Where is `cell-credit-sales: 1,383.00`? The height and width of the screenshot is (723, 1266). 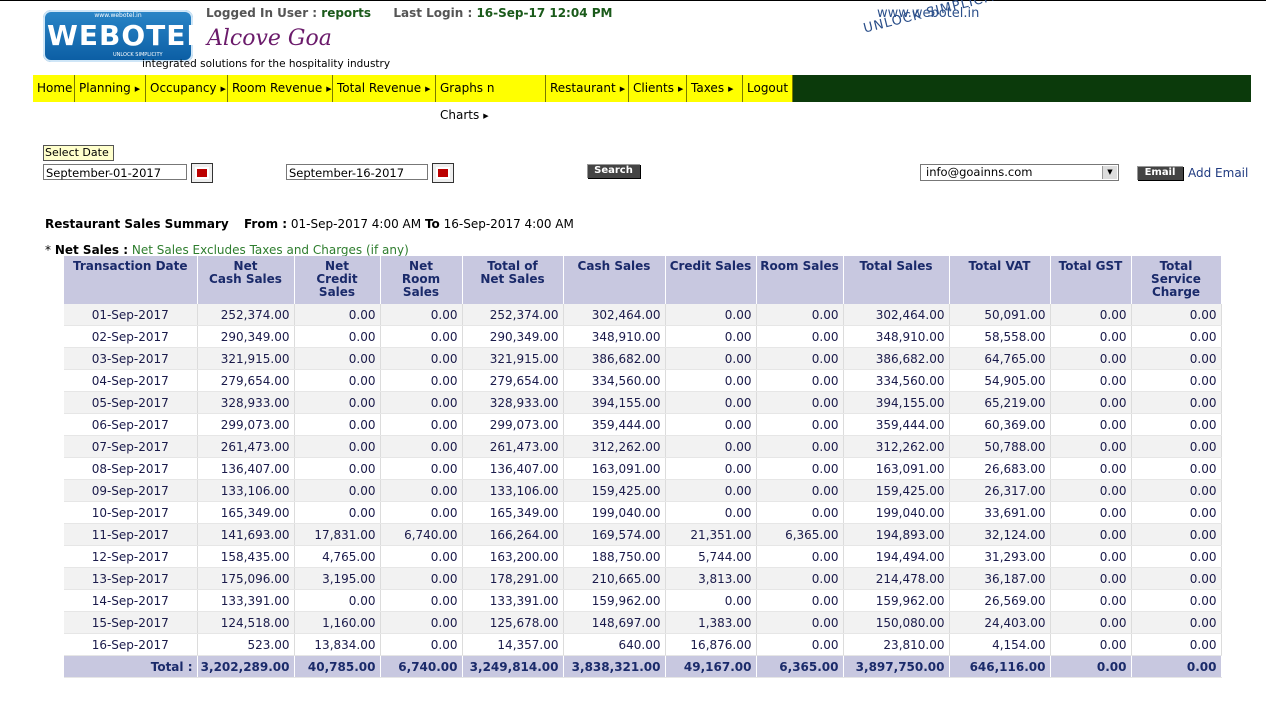
cell-credit-sales: 1,383.00 is located at coordinates (711, 622).